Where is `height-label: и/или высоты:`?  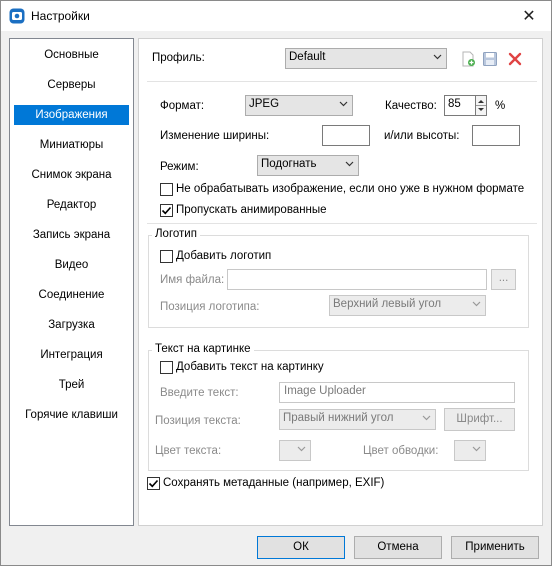 height-label: и/или высоты: is located at coordinates (422, 136).